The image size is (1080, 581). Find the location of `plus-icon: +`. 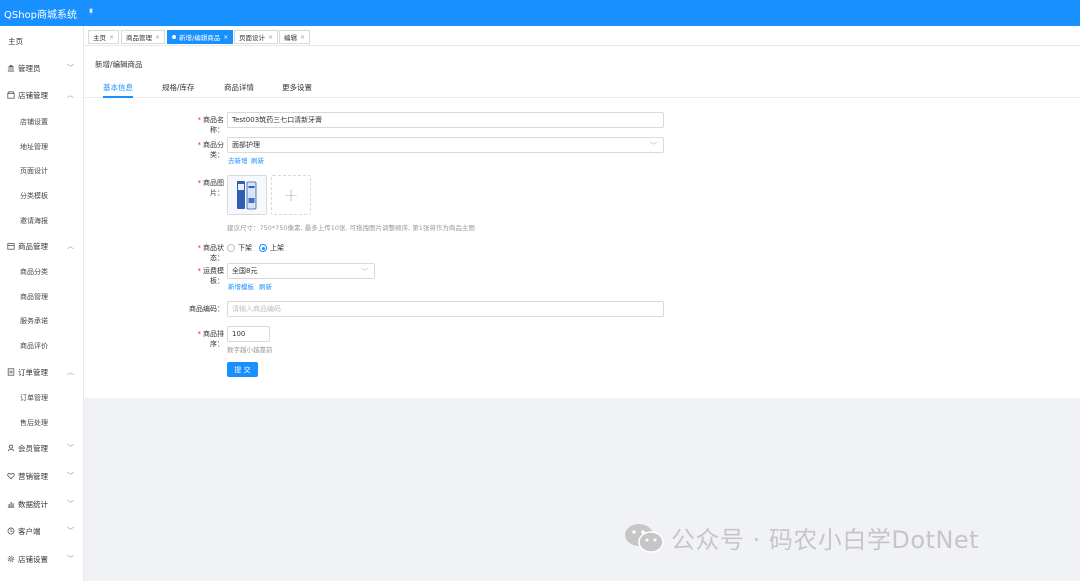

plus-icon: + is located at coordinates (291, 195).